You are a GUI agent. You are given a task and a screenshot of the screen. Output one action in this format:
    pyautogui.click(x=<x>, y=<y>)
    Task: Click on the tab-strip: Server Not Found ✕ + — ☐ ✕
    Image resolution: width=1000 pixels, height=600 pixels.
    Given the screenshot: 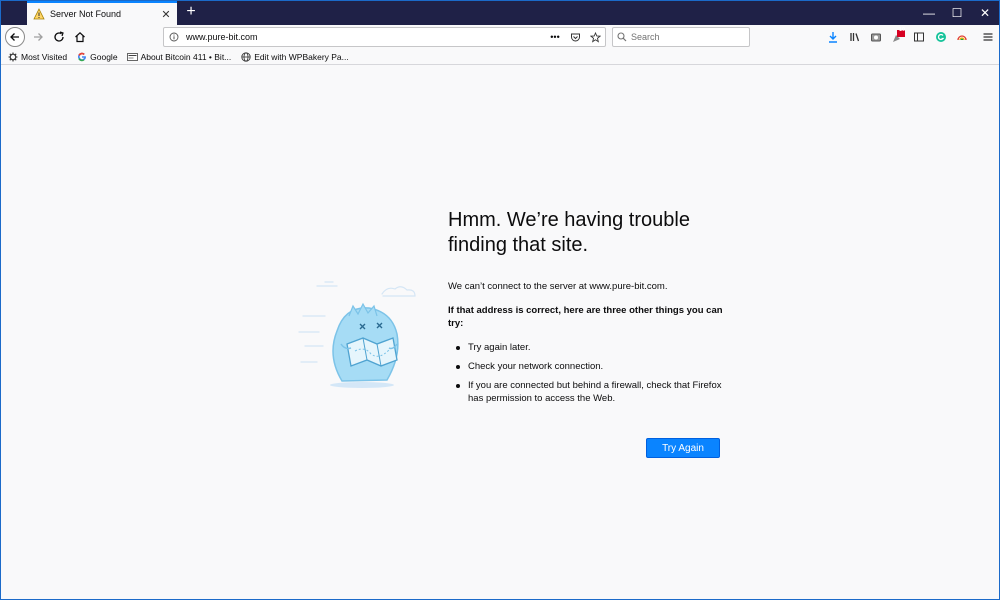 What is the action you would take?
    pyautogui.click(x=500, y=13)
    